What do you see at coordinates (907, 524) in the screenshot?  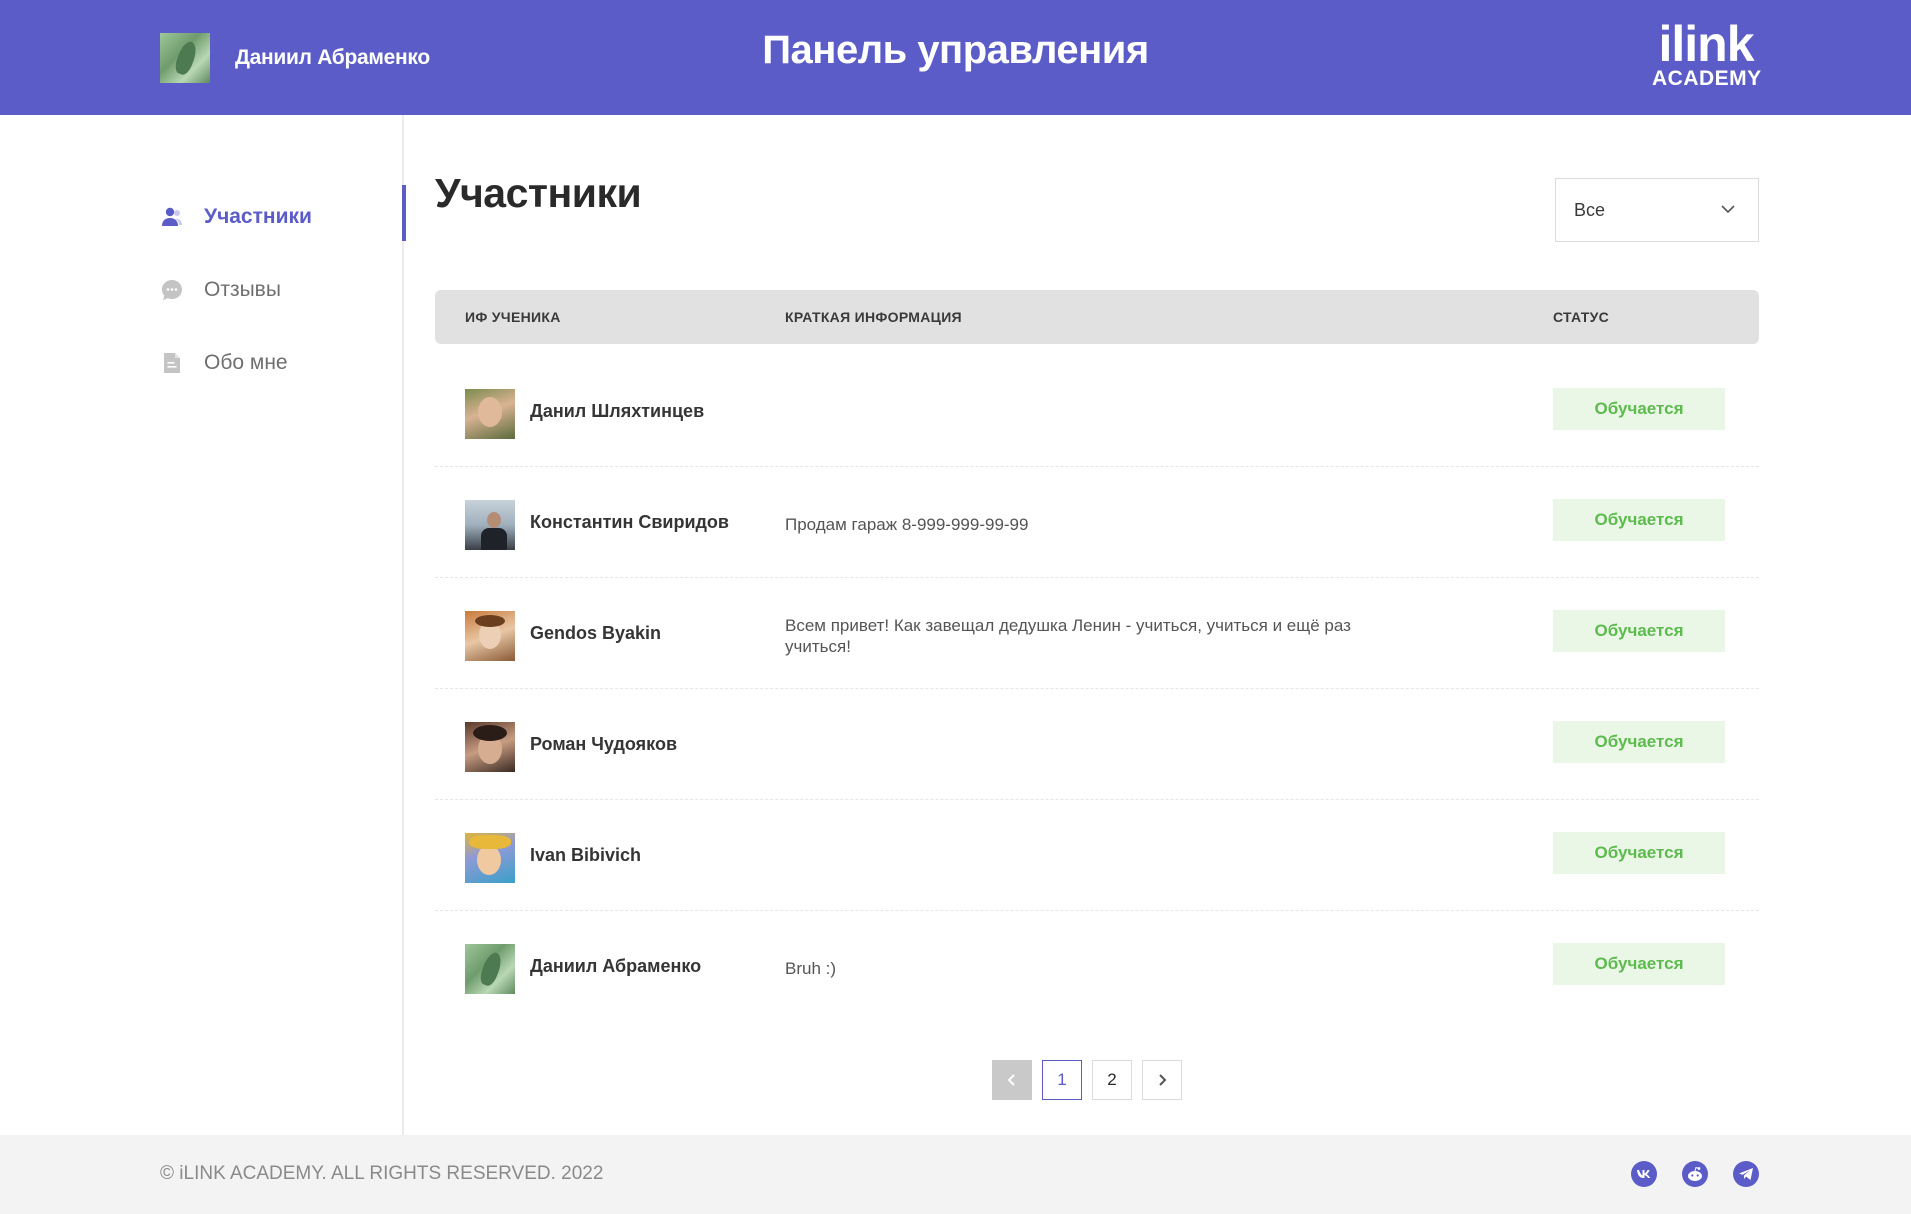 I see `student-info: Продам гараж 8-999-999-99-99` at bounding box center [907, 524].